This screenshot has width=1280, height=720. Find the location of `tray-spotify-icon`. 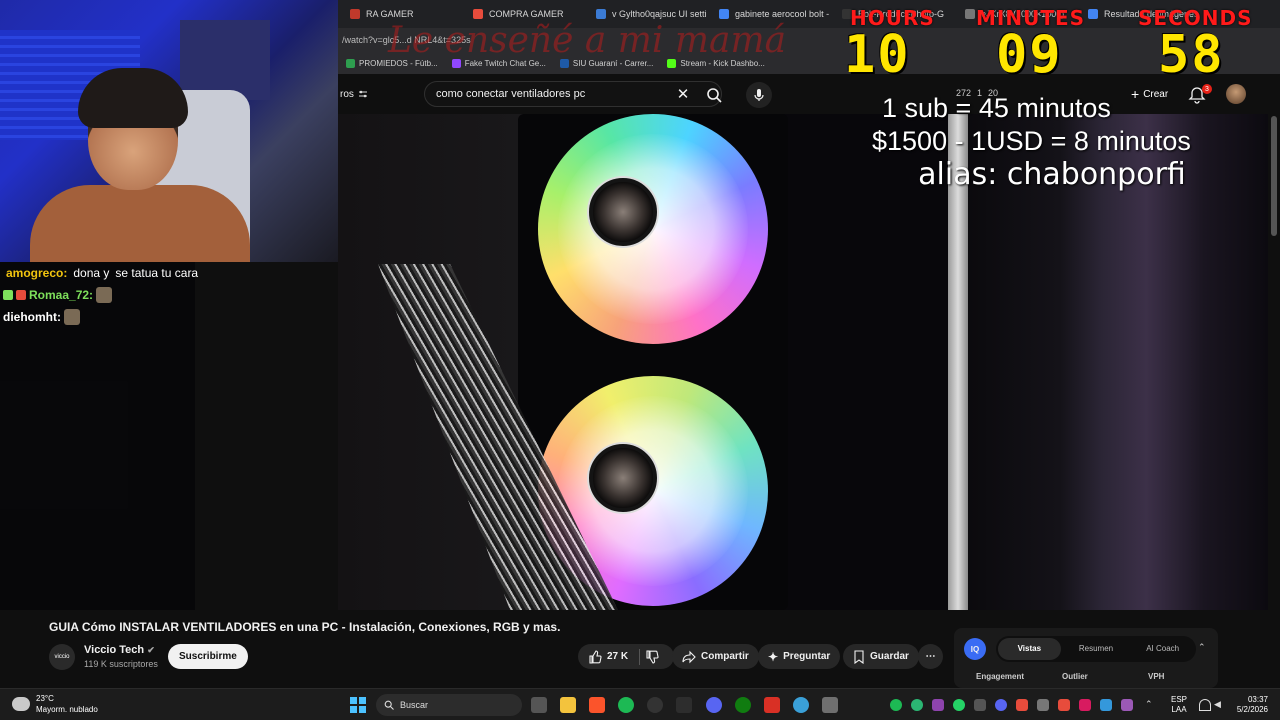

tray-spotify-icon is located at coordinates (896, 705).